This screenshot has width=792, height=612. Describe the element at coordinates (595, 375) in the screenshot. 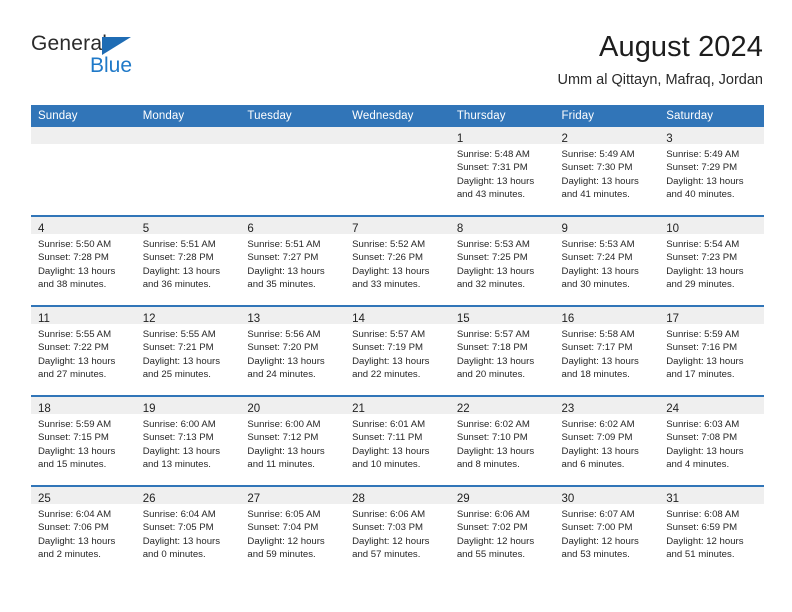

I see `daylight-duration-line2: and 18 minutes.` at that location.